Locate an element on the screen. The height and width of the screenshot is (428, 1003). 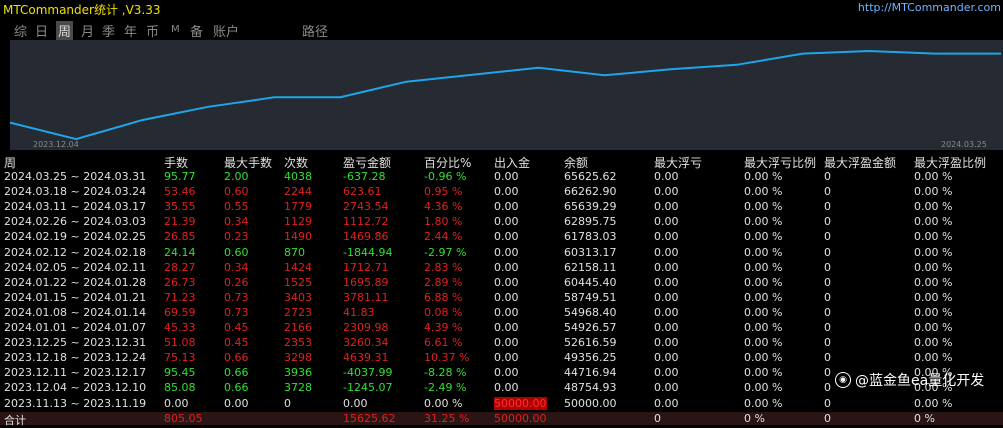
cell-lots: 75.13 is located at coordinates (180, 358).